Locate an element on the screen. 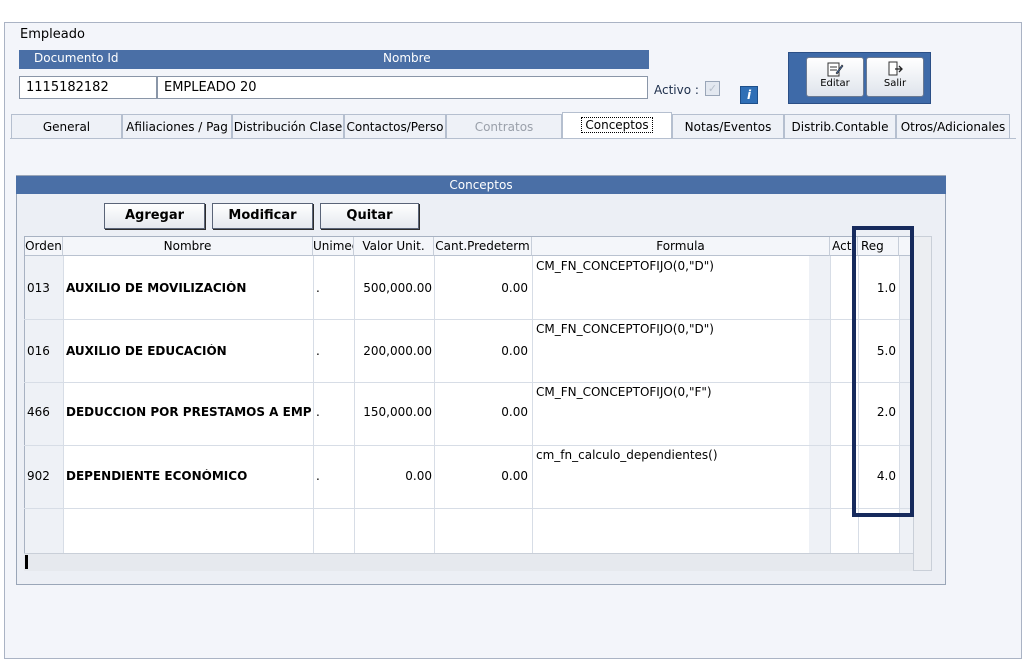 The image size is (1026, 661). vertical-scrollbar is located at coordinates (922, 403).